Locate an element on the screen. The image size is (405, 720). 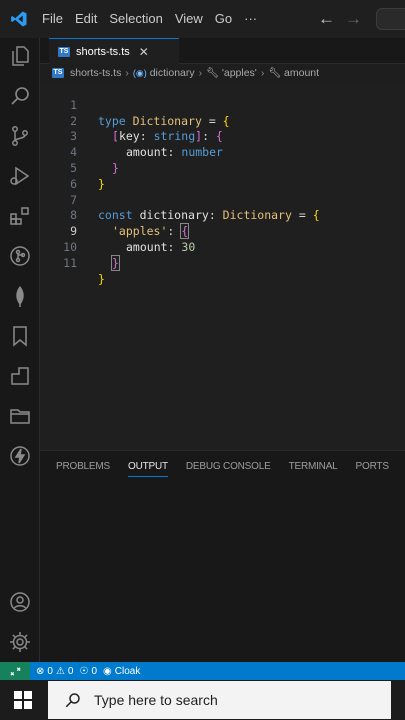
tab-shorts-ts: TS shorts-ts.ts ✕ is located at coordinates (114, 51).